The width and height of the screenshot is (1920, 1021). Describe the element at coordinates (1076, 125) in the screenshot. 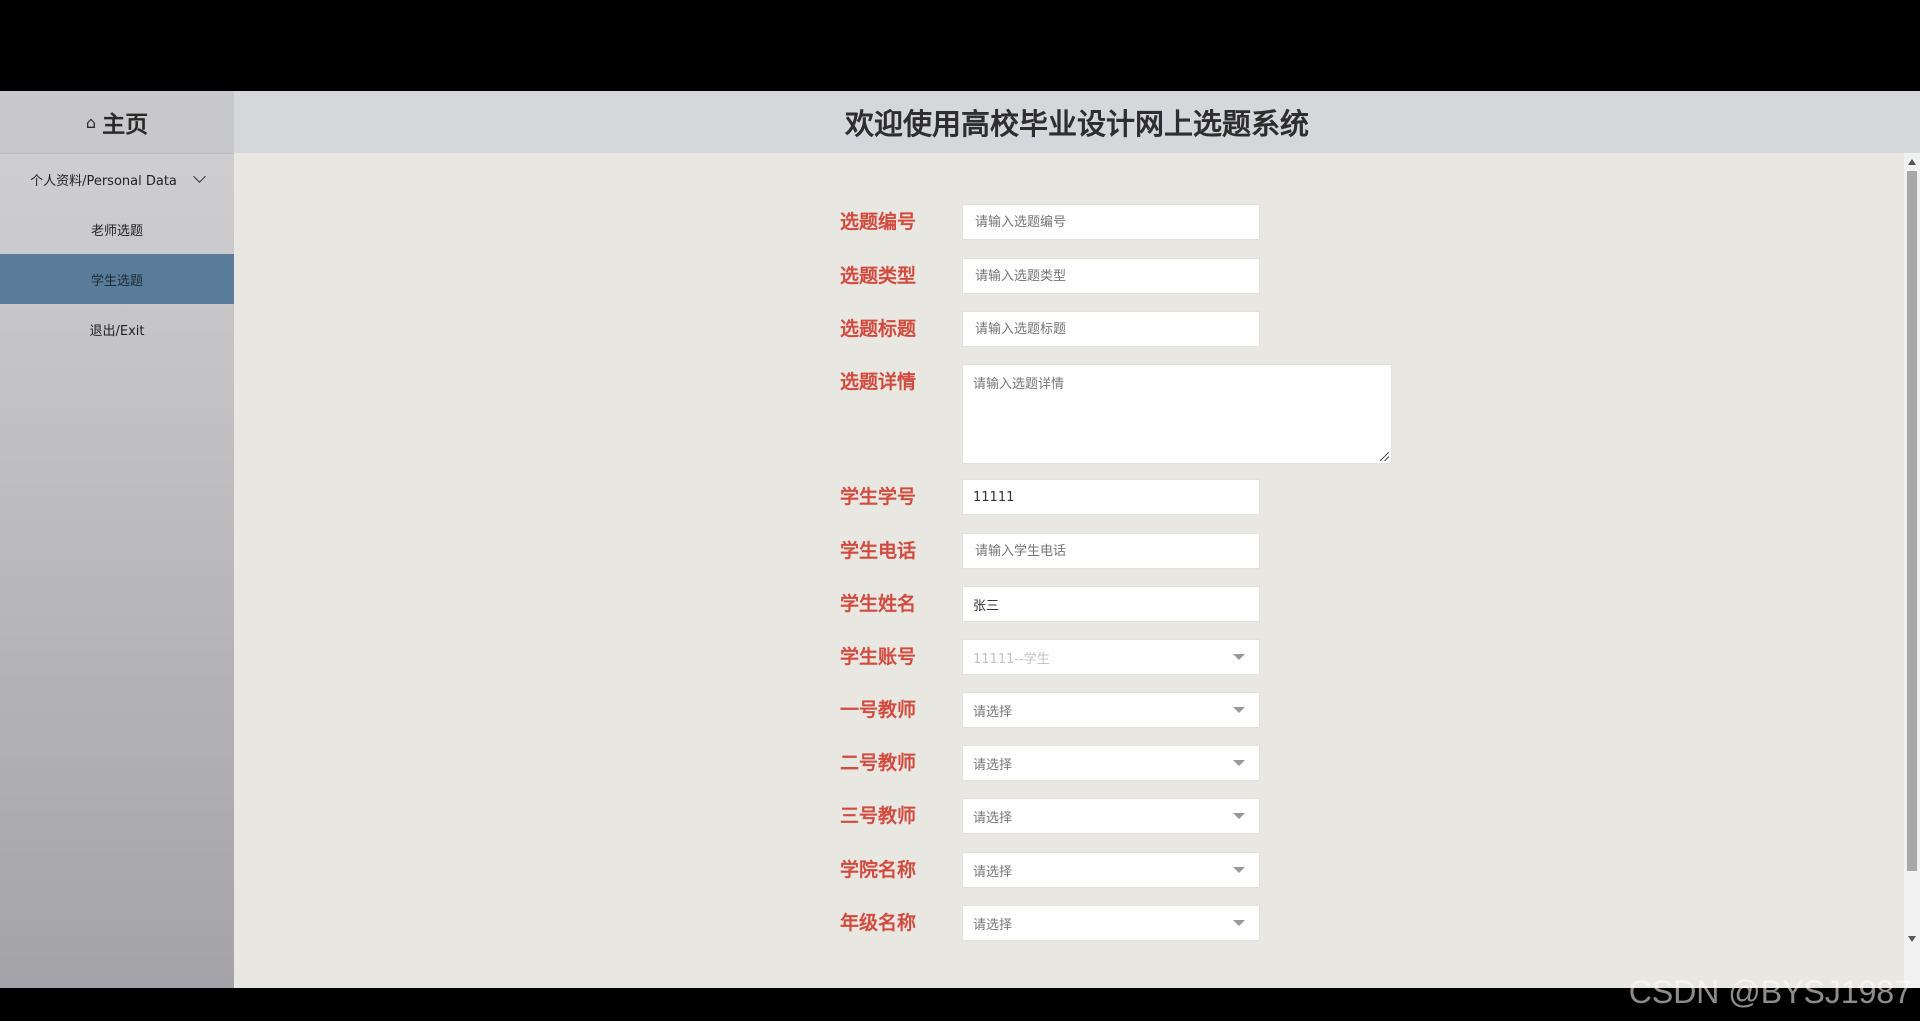

I see `page-title: 欢迎使用高校毕业设计网上选题系统` at that location.